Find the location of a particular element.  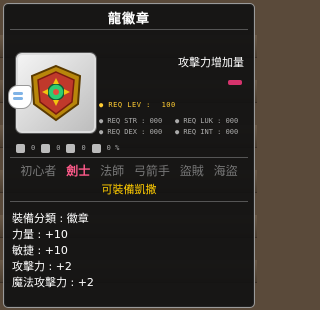

req-level-value: 100 is located at coordinates (168, 105).